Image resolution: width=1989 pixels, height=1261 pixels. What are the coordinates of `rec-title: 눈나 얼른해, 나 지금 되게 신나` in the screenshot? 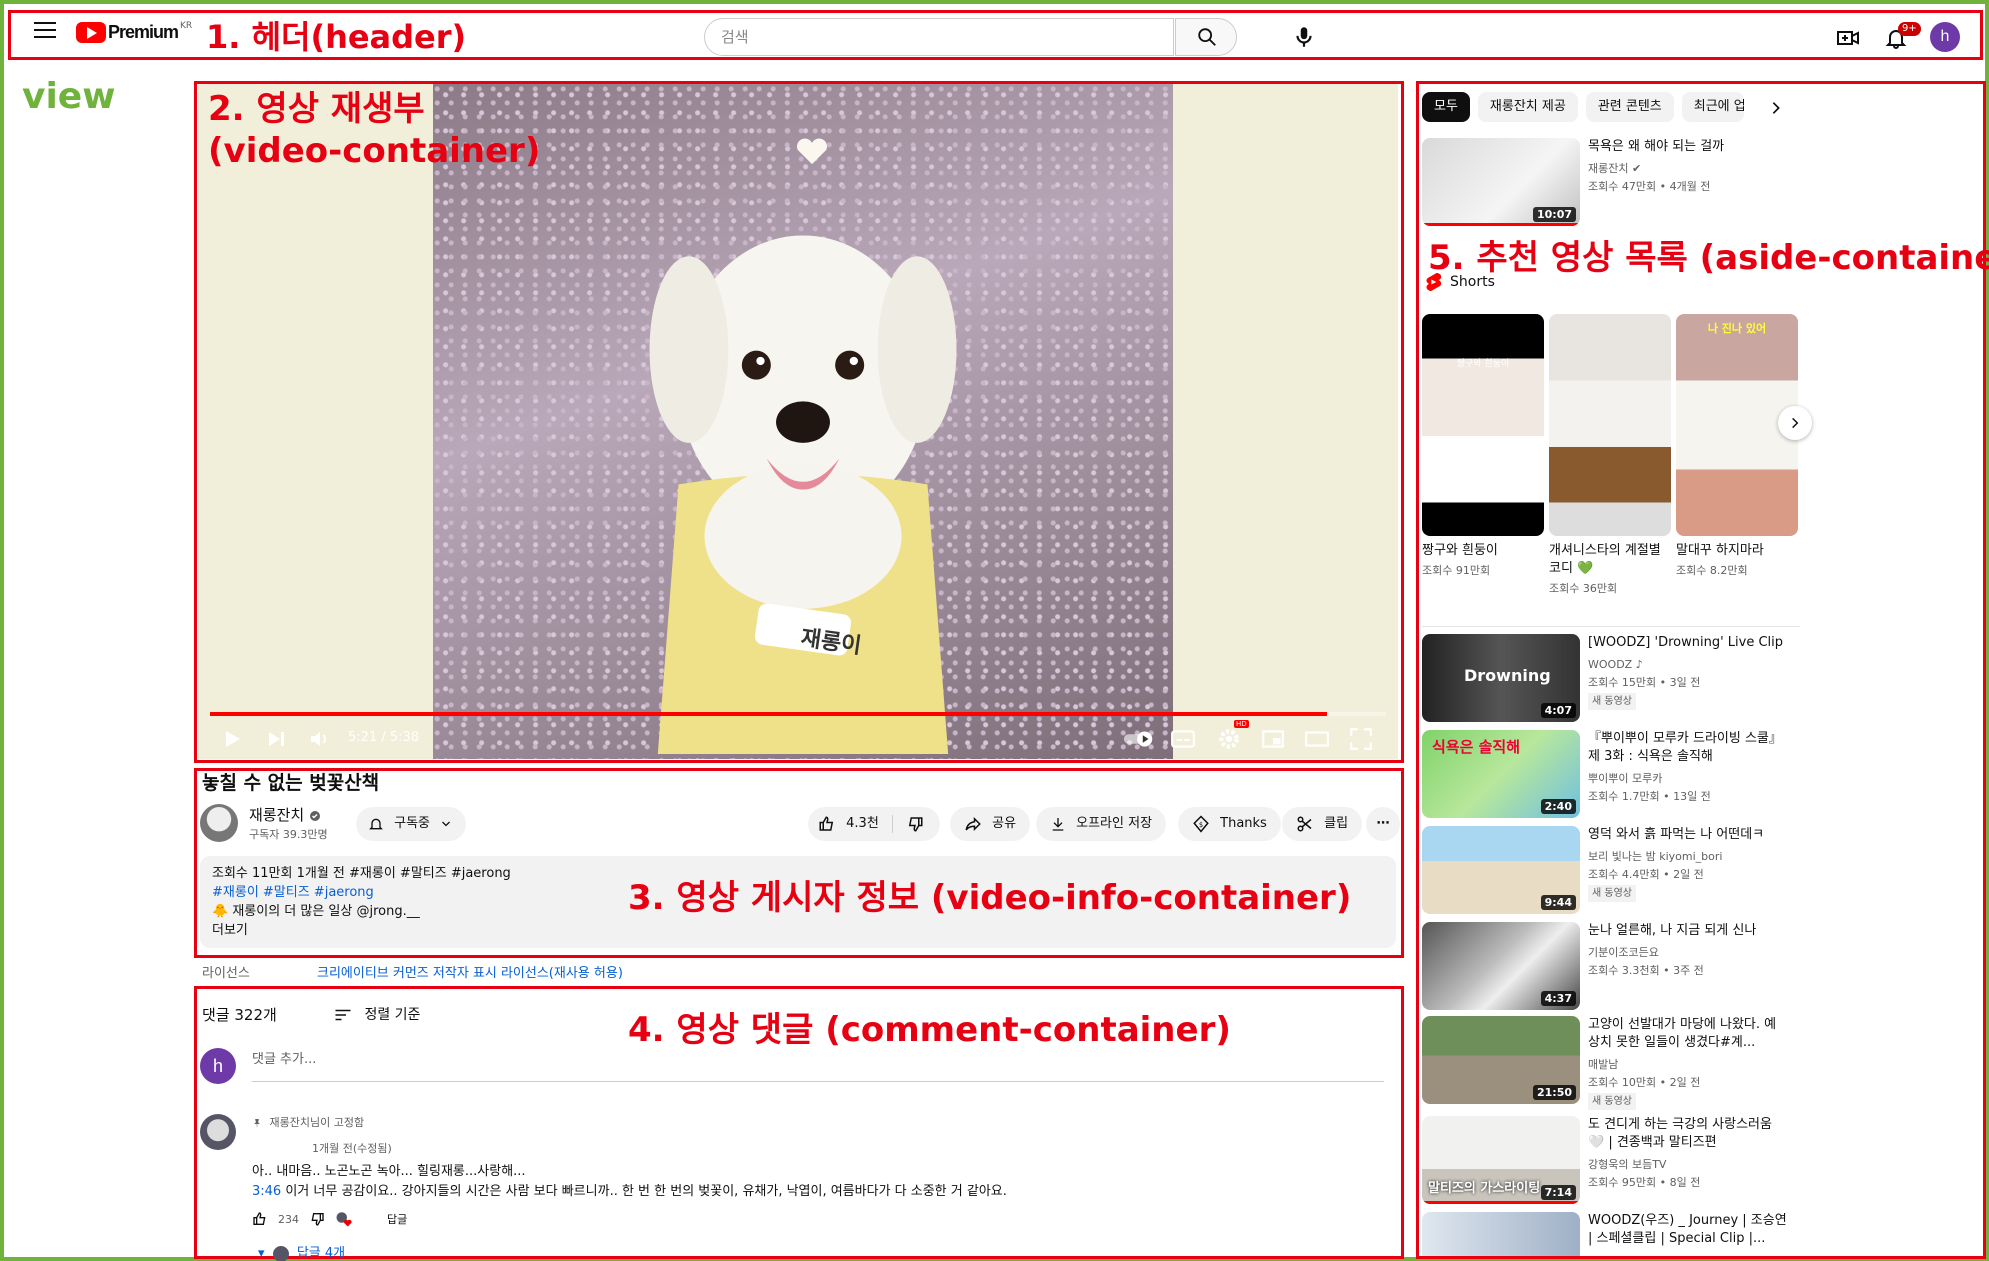 It's located at (1688, 931).